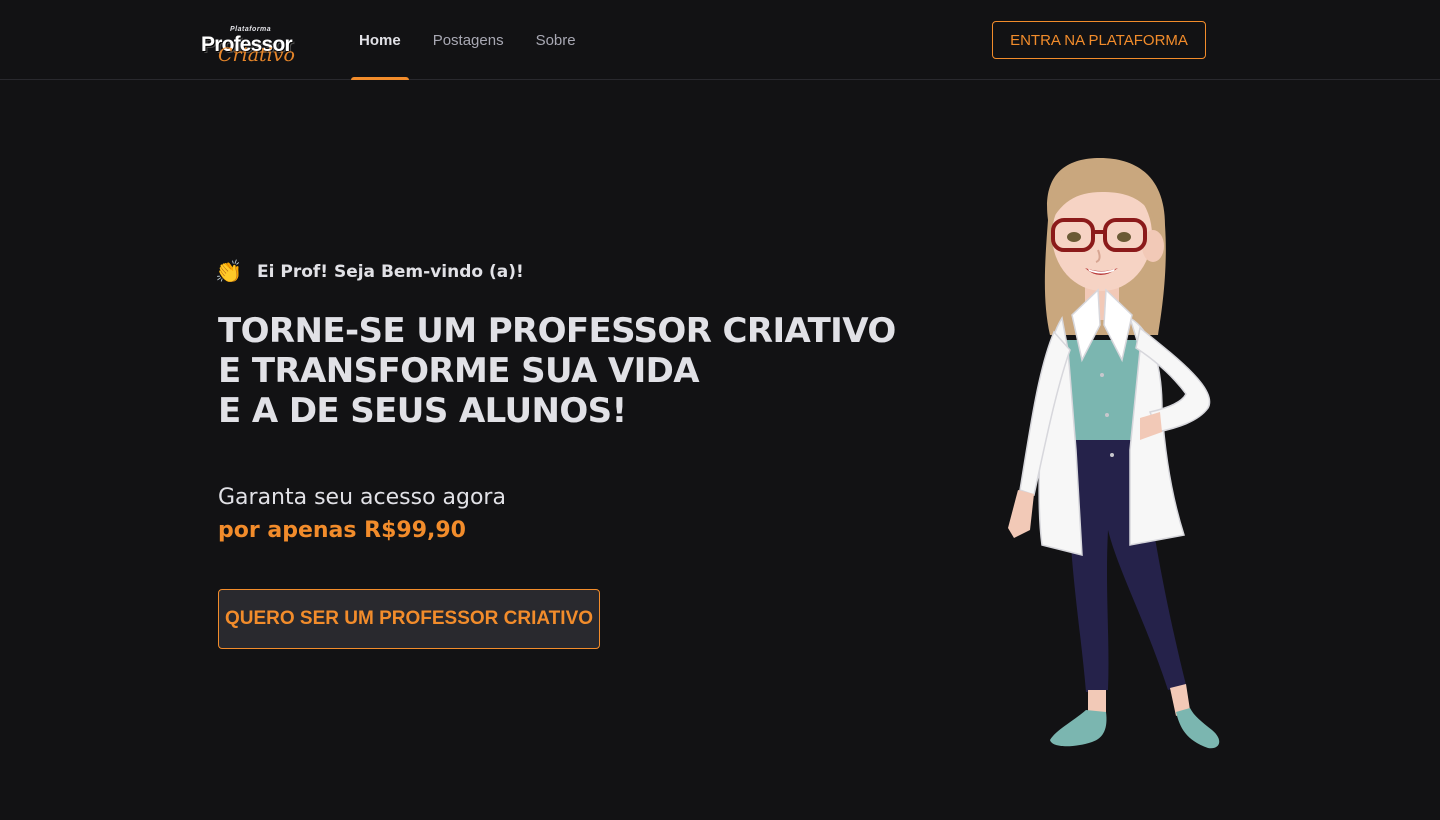 Image resolution: width=1440 pixels, height=820 pixels. I want to click on nav-item-label: Postagens, so click(468, 40).